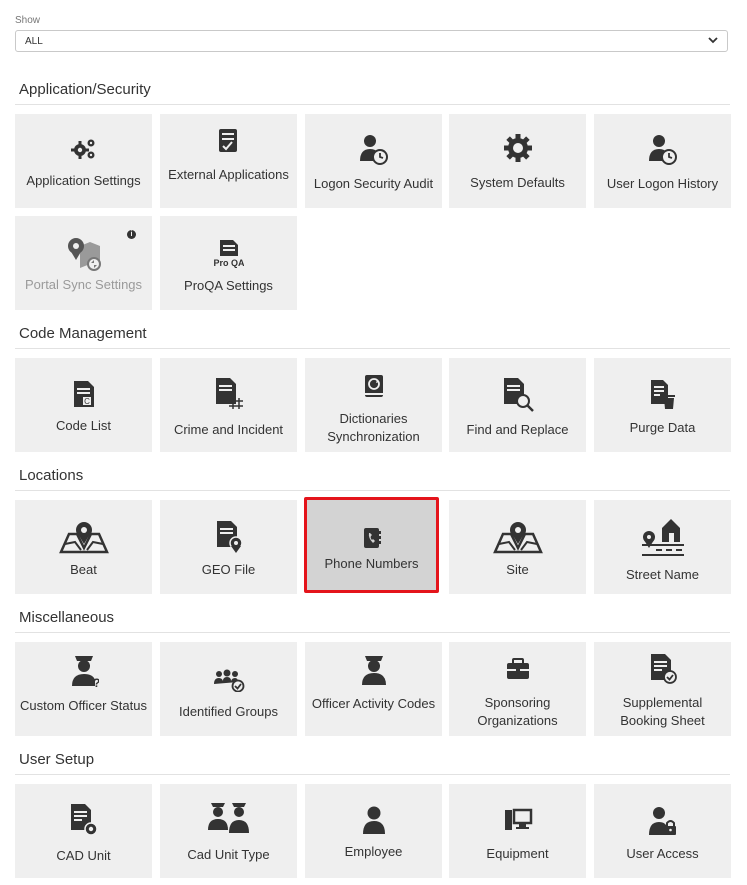  I want to click on tile-label: System Defaults, so click(517, 182).